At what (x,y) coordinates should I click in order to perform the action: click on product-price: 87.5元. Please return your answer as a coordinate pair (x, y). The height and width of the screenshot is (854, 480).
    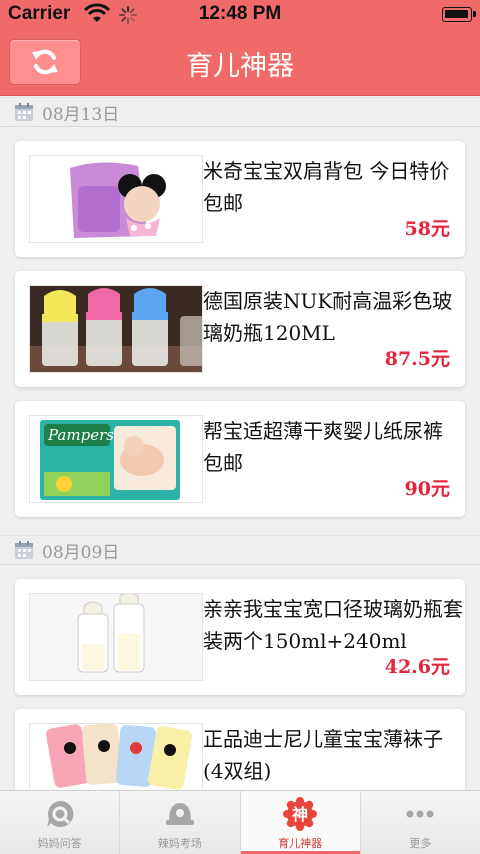
    Looking at the image, I should click on (417, 359).